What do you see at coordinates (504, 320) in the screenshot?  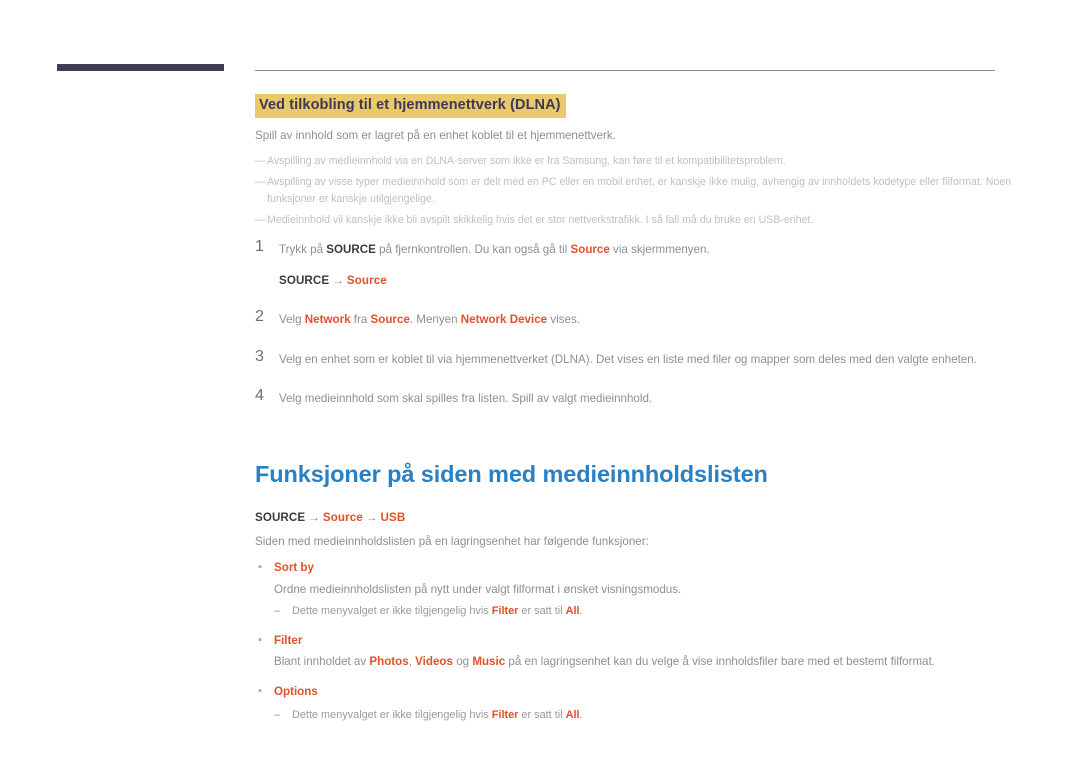 I see `step-keyword-network-device: Network Device` at bounding box center [504, 320].